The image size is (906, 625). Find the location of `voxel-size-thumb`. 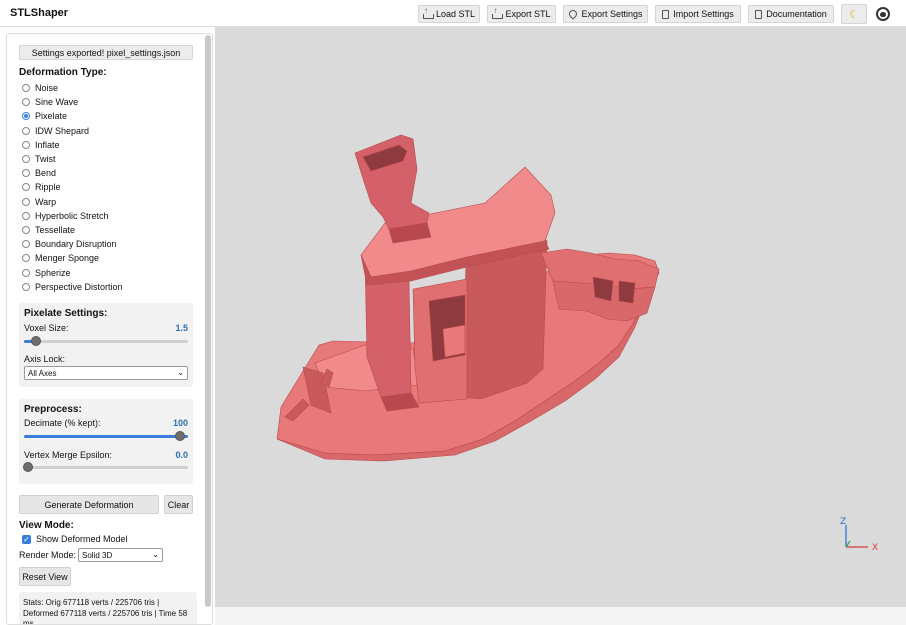

voxel-size-thumb is located at coordinates (35, 341).